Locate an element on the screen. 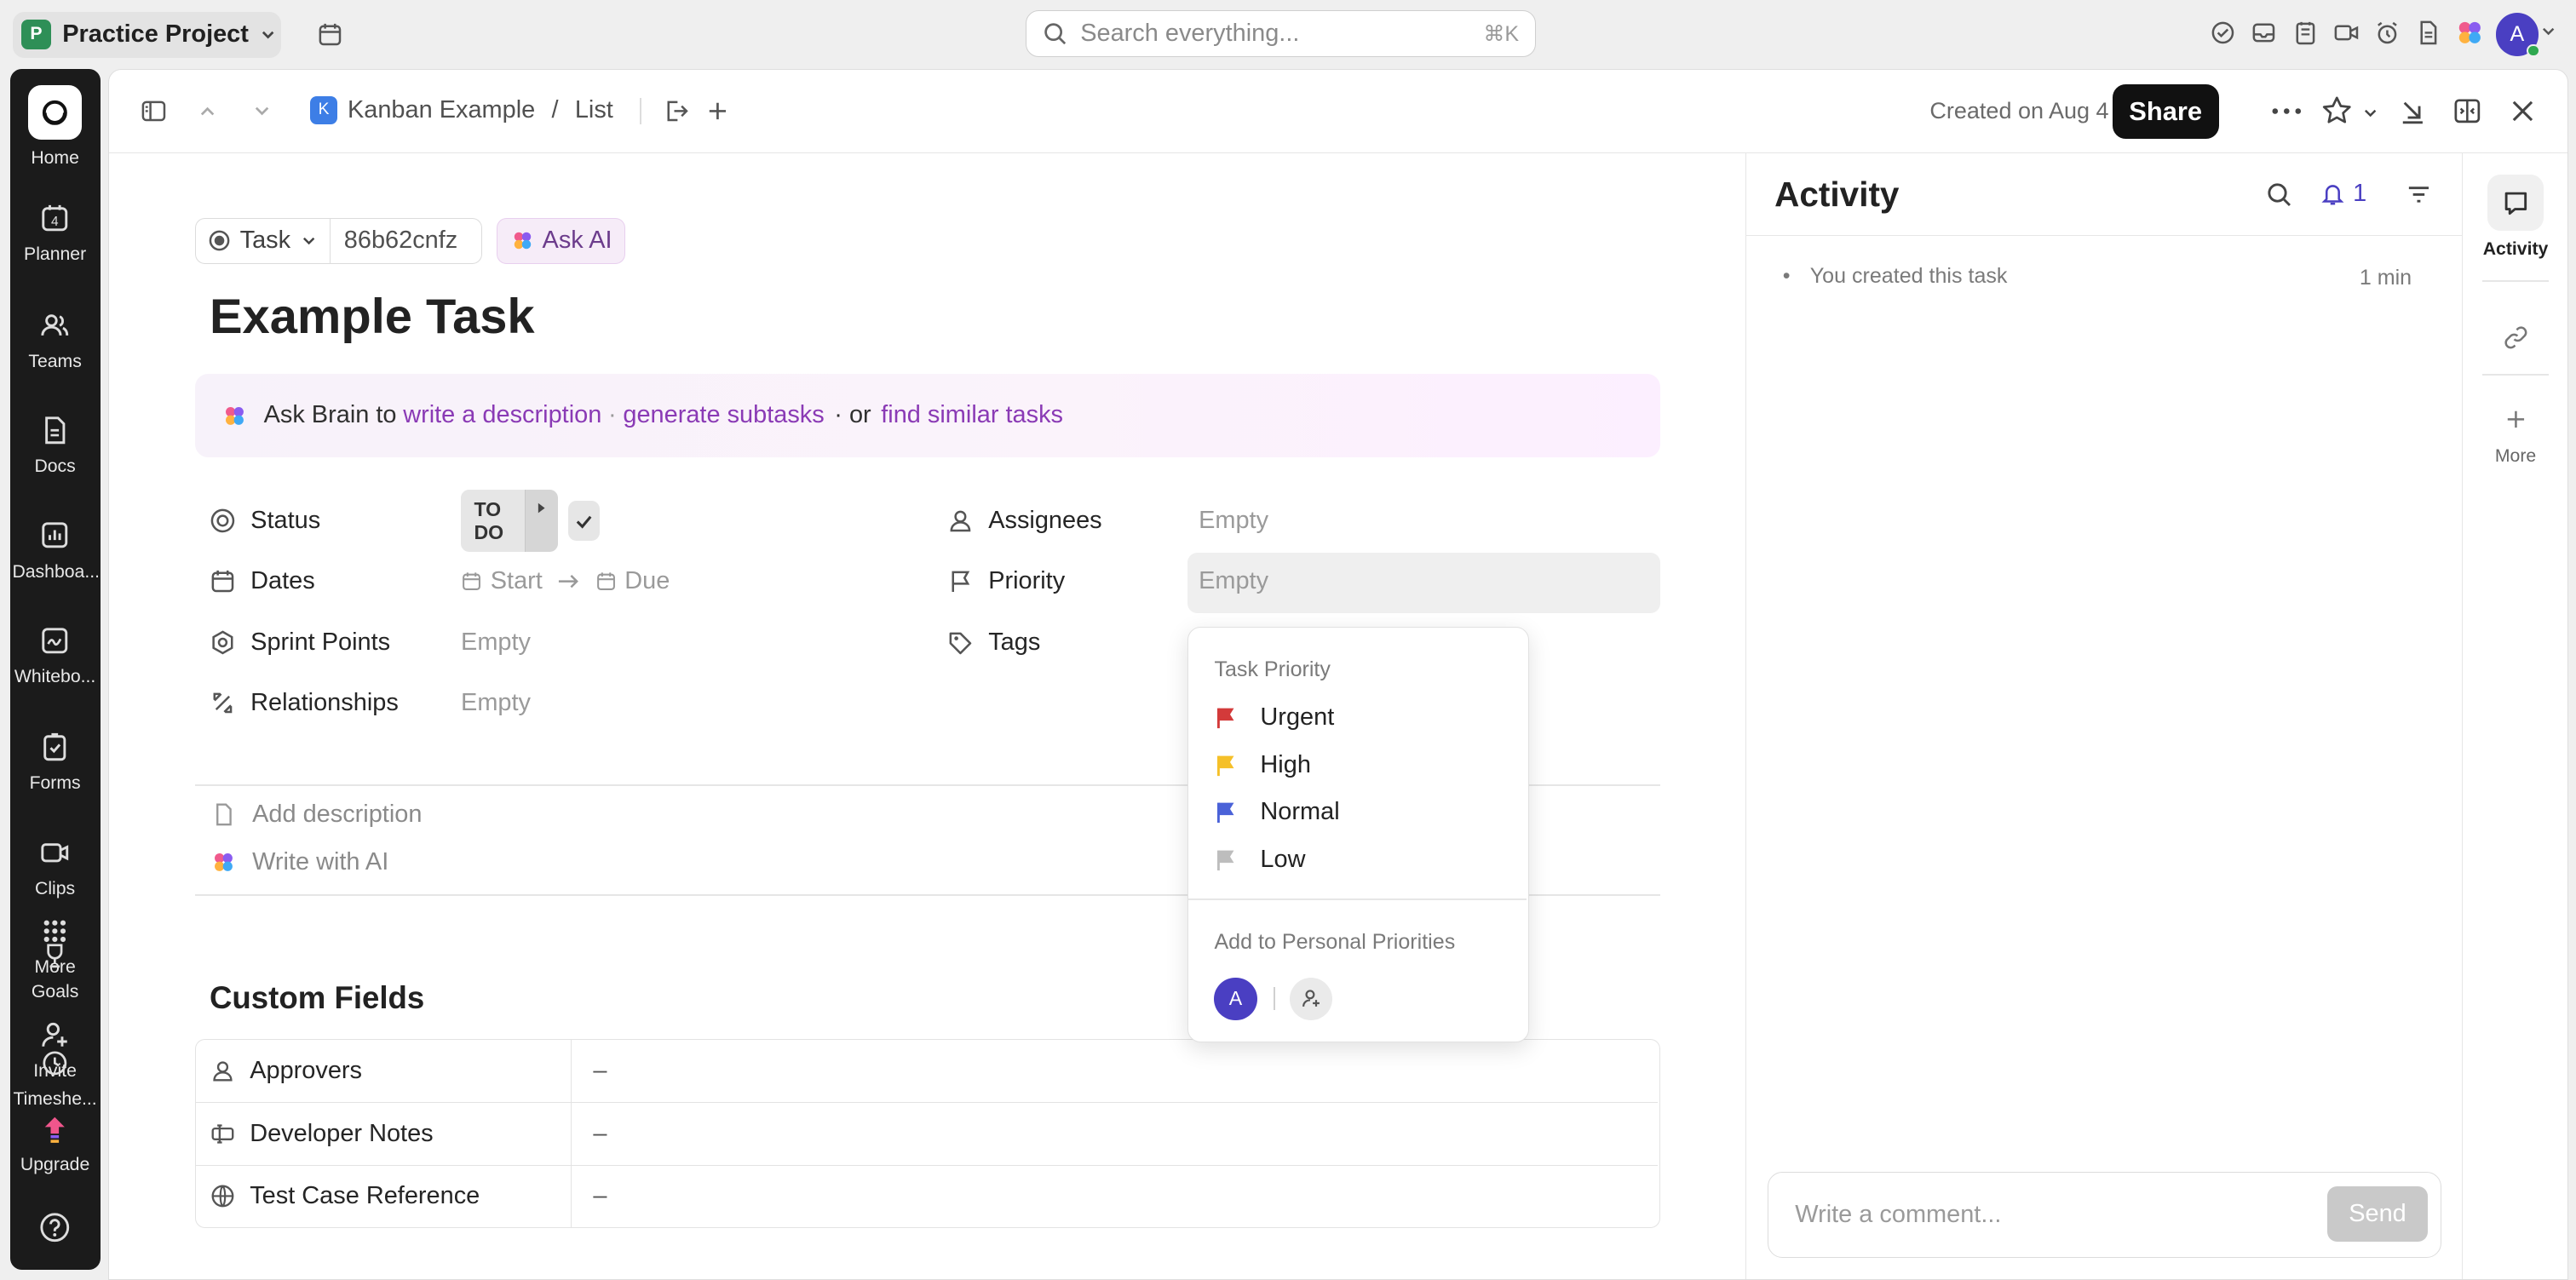 The width and height of the screenshot is (2576, 1280). custom-field-label: Approvers is located at coordinates (307, 1071).